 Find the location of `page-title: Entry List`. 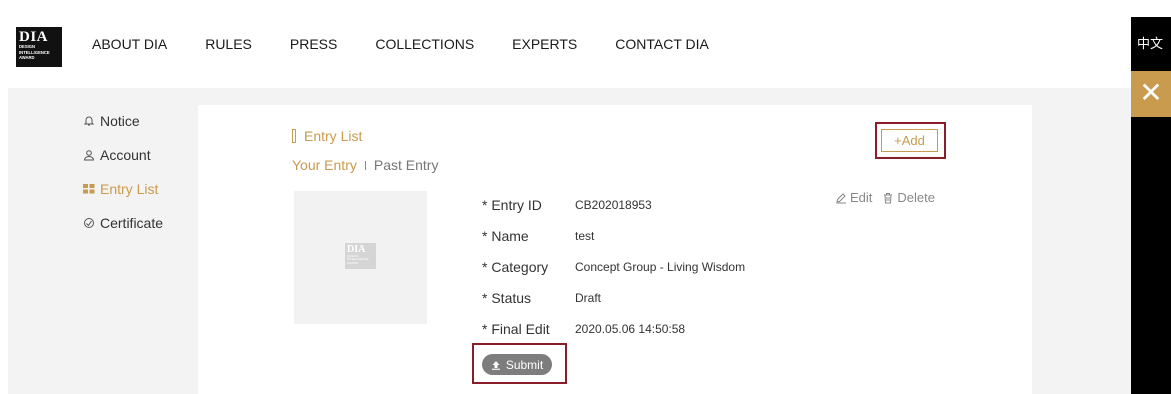

page-title: Entry List is located at coordinates (333, 136).